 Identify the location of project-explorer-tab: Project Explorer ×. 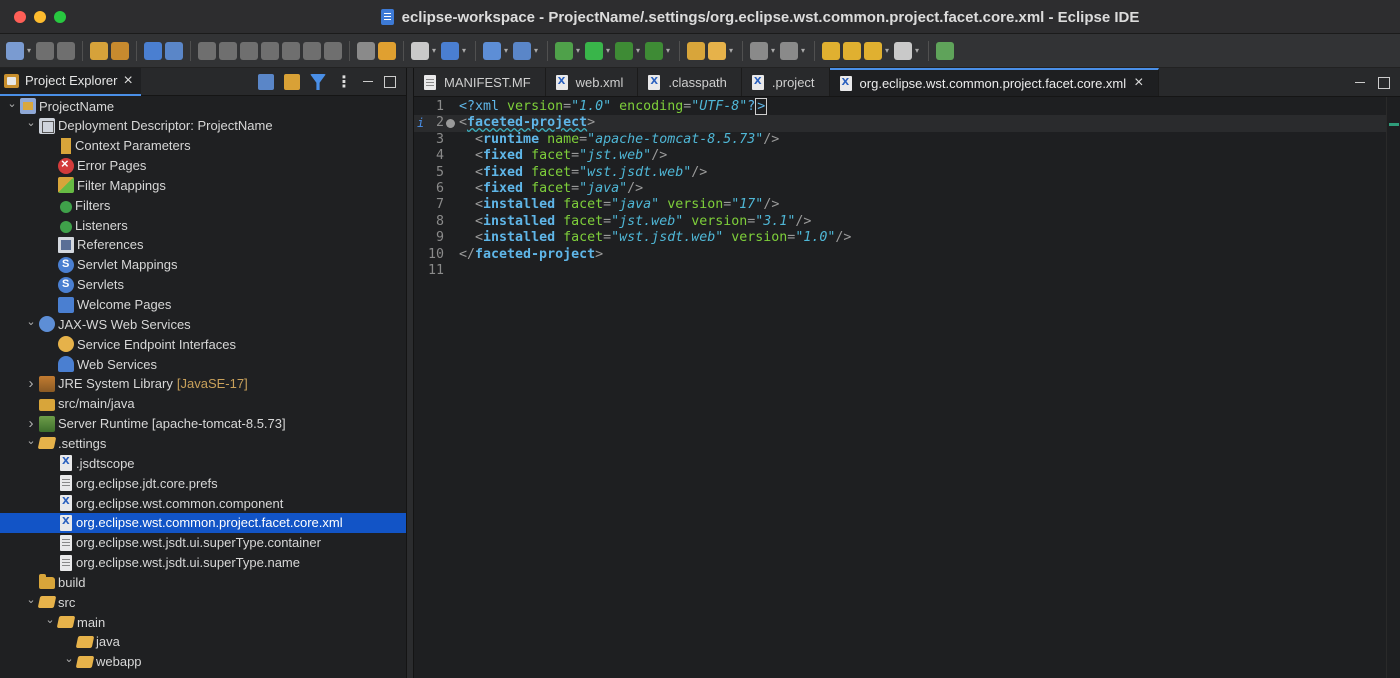
(70, 81).